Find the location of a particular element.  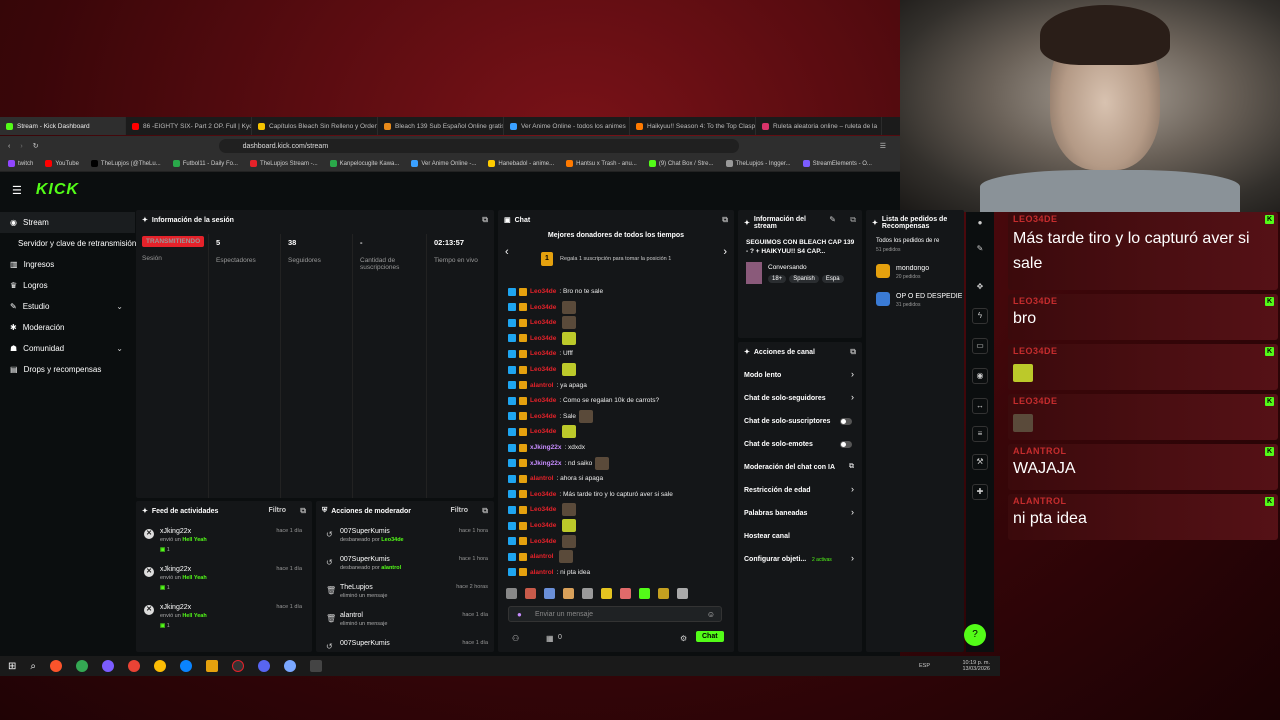

search-icon: ⌕ is located at coordinates (33, 666).